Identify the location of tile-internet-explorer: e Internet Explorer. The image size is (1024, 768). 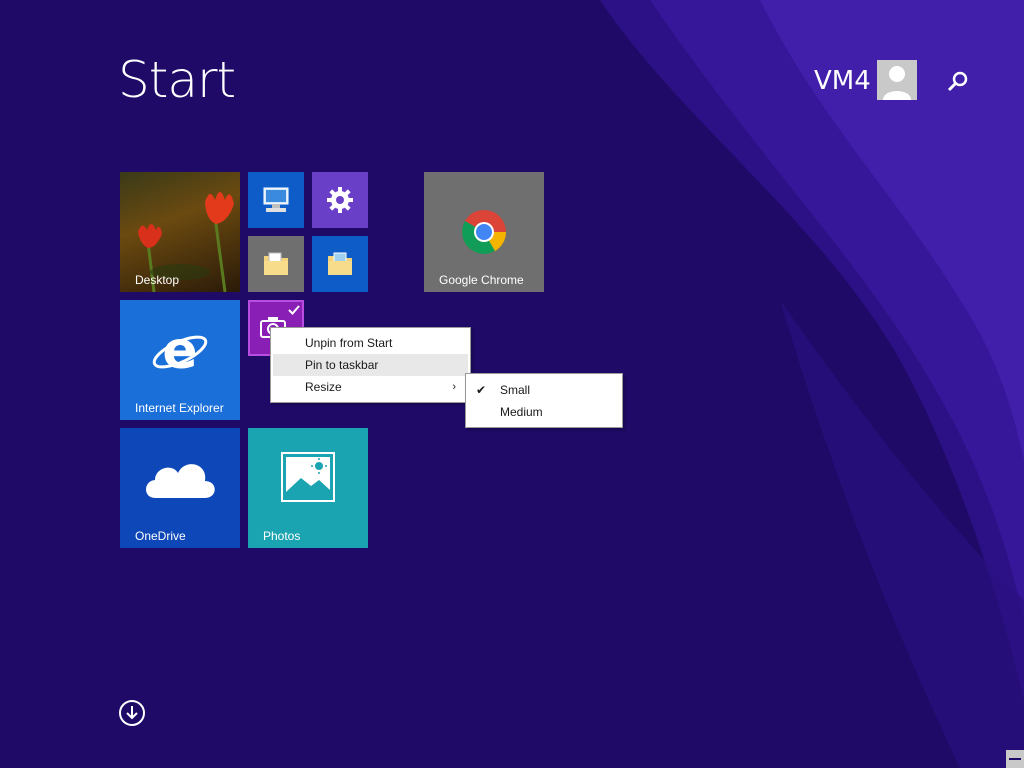
(180, 360).